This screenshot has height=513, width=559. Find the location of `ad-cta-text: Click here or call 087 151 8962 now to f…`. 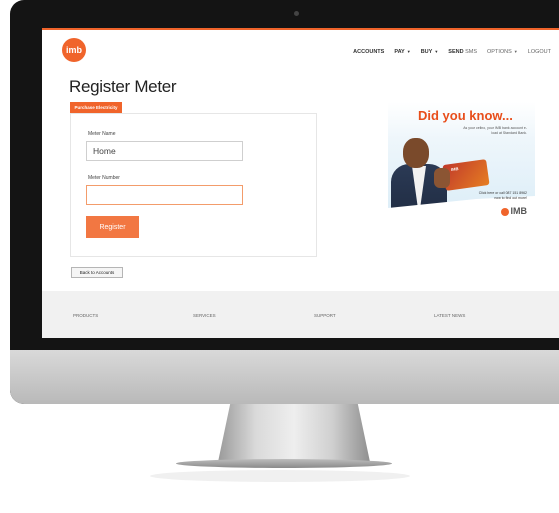

ad-cta-text: Click here or call 087 151 8962 now to f… is located at coordinates (502, 195).